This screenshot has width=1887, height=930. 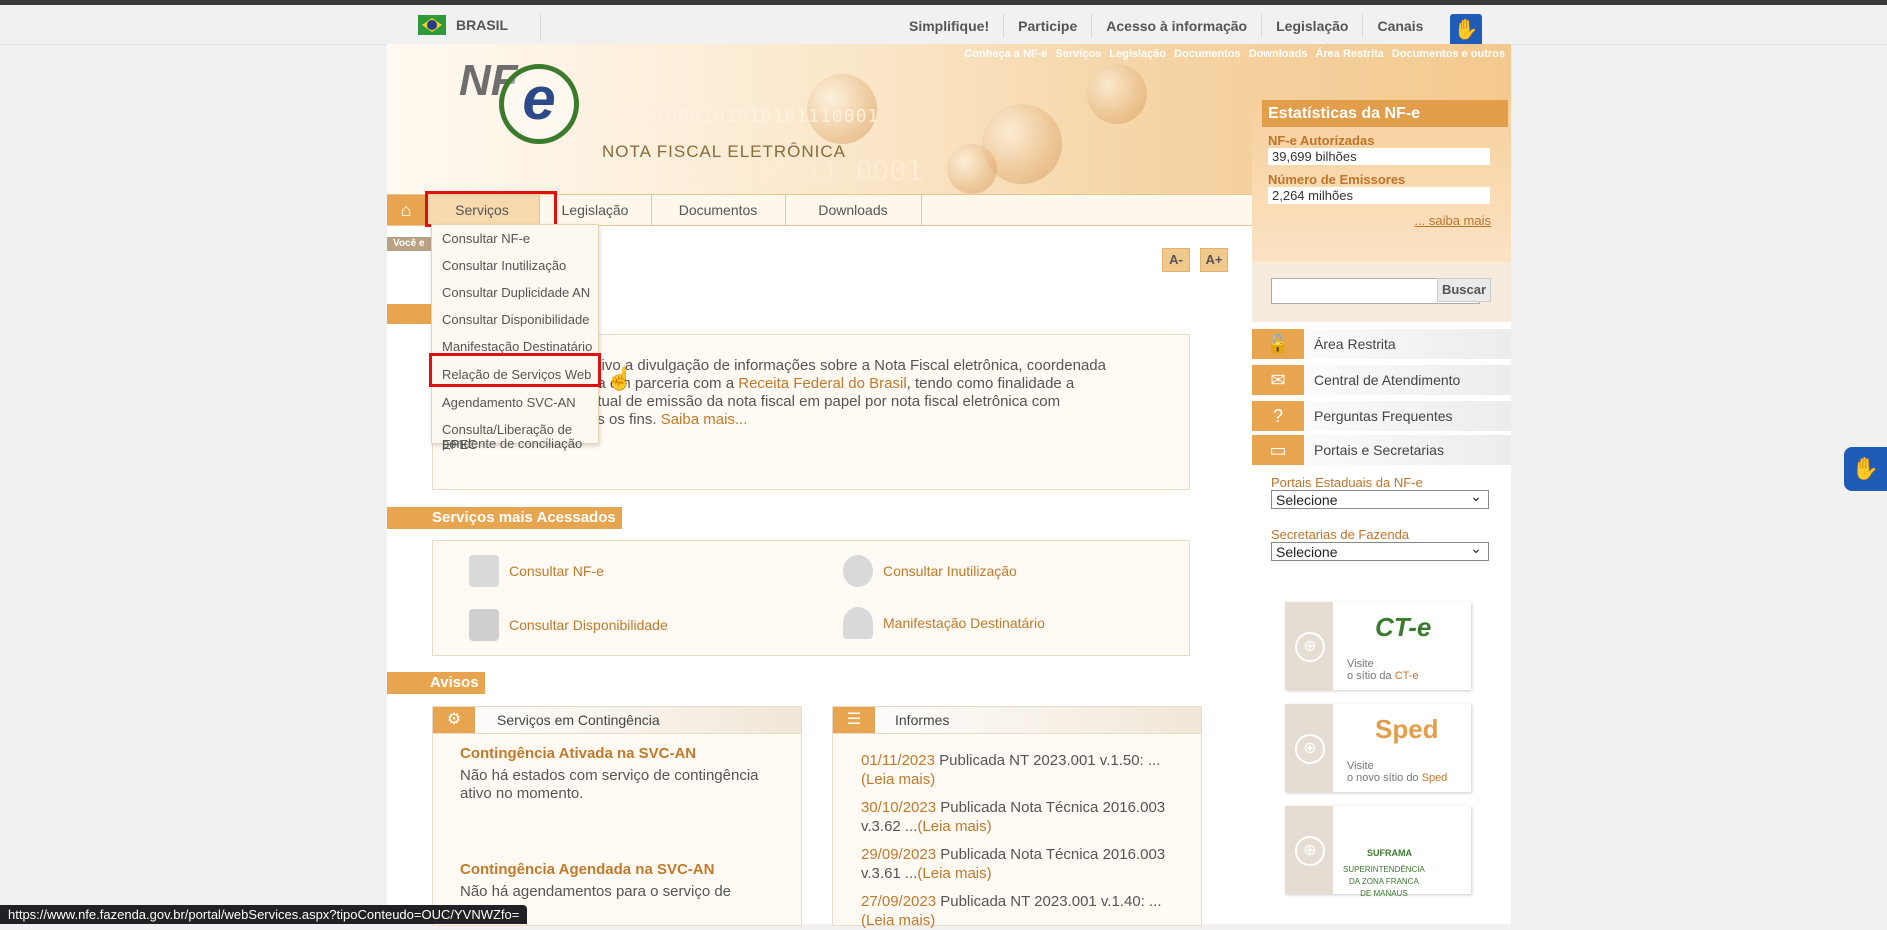 I want to click on binary-decoration: 01011000101010101110001, so click(x=743, y=116).